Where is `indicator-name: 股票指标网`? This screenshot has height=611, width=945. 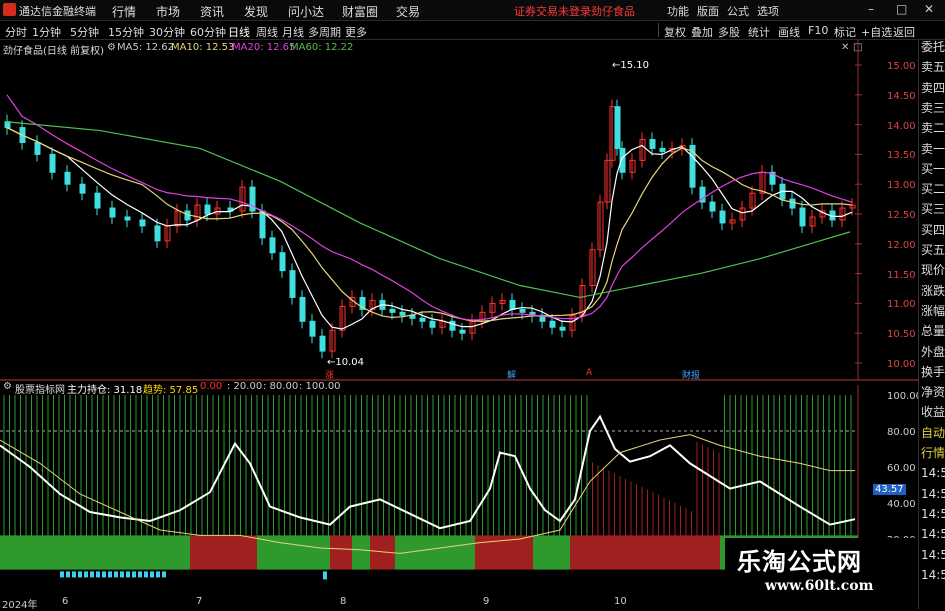 indicator-name: 股票指标网 is located at coordinates (40, 390).